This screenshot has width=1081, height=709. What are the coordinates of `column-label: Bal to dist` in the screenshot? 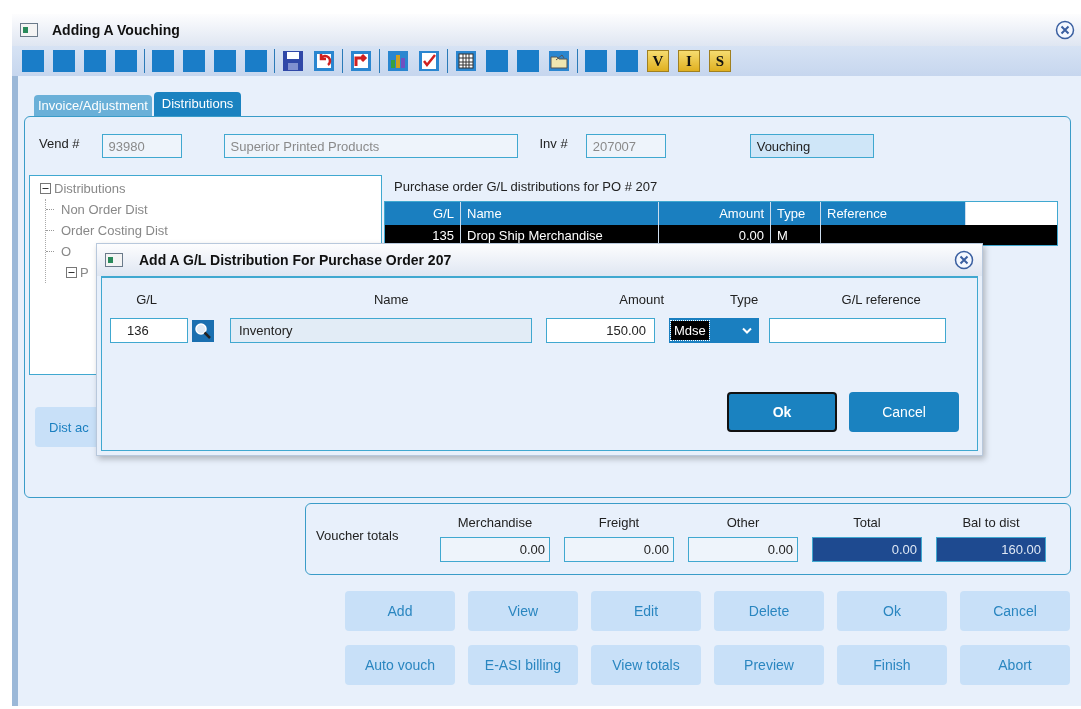 It's located at (991, 522).